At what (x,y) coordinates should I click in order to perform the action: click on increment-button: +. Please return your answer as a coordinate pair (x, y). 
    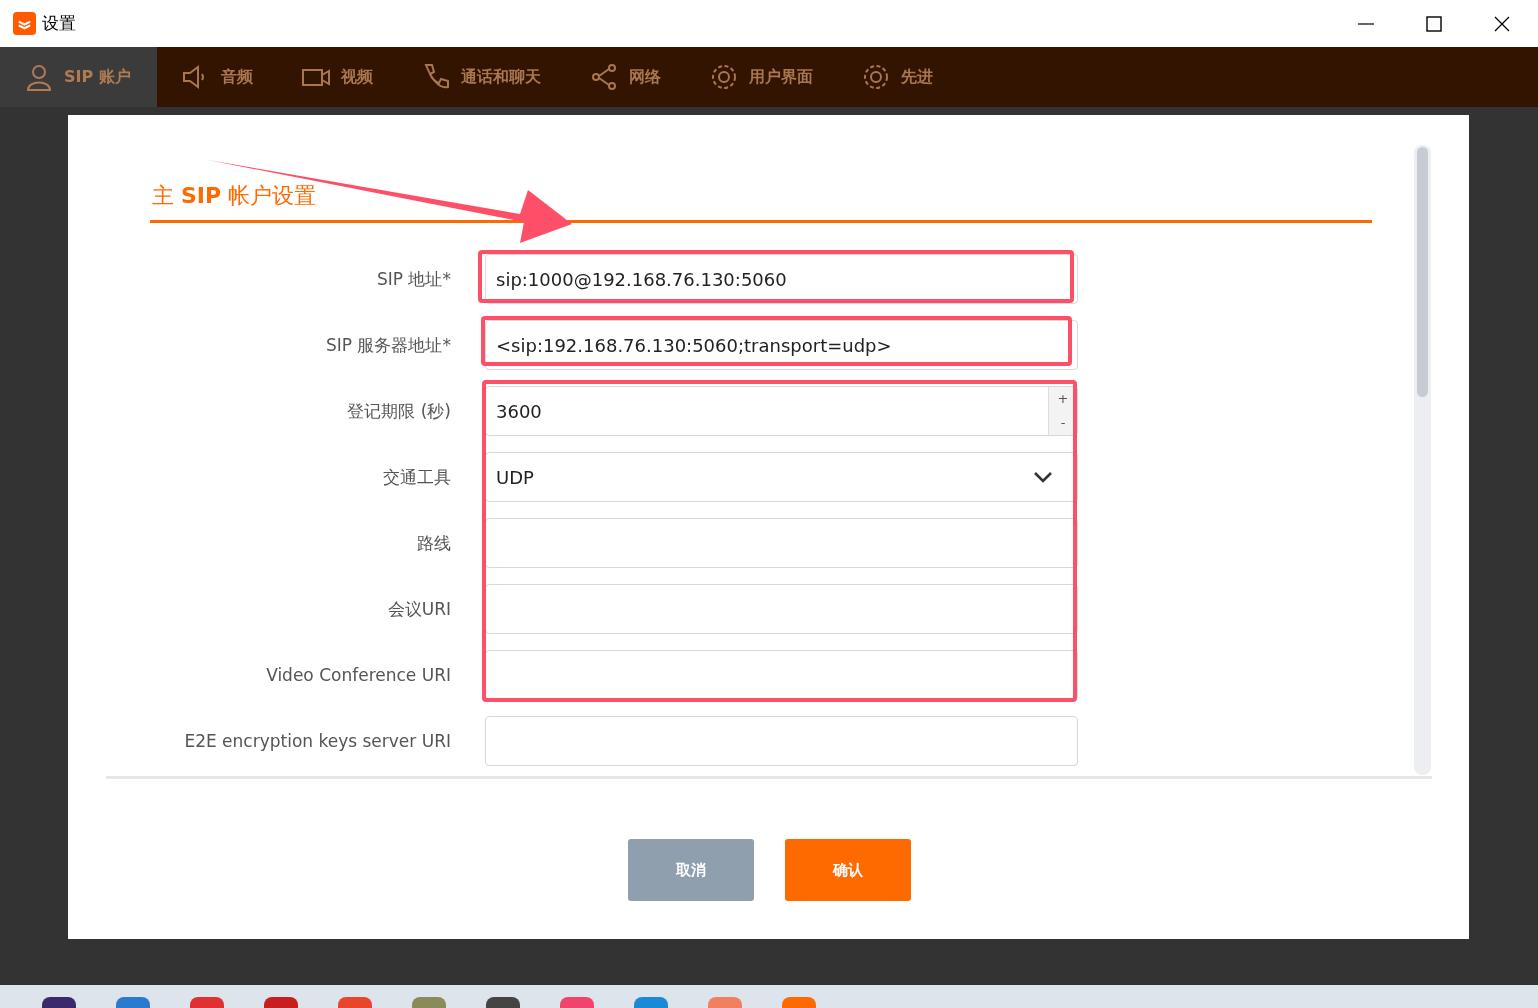
    Looking at the image, I should click on (1063, 399).